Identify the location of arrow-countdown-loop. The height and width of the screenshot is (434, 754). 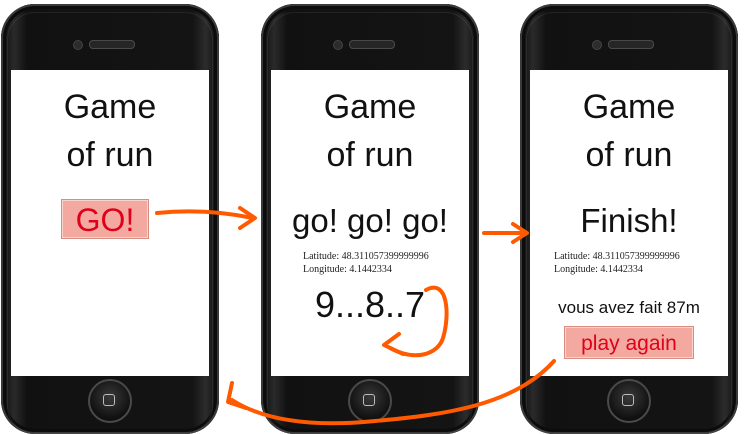
(418, 321).